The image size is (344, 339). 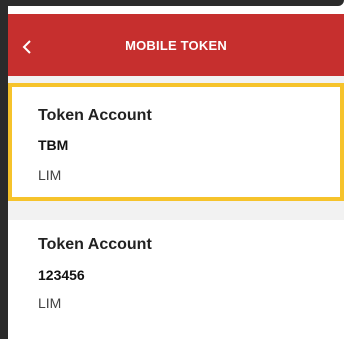 I want to click on device-bezel-top, so click(x=172, y=3).